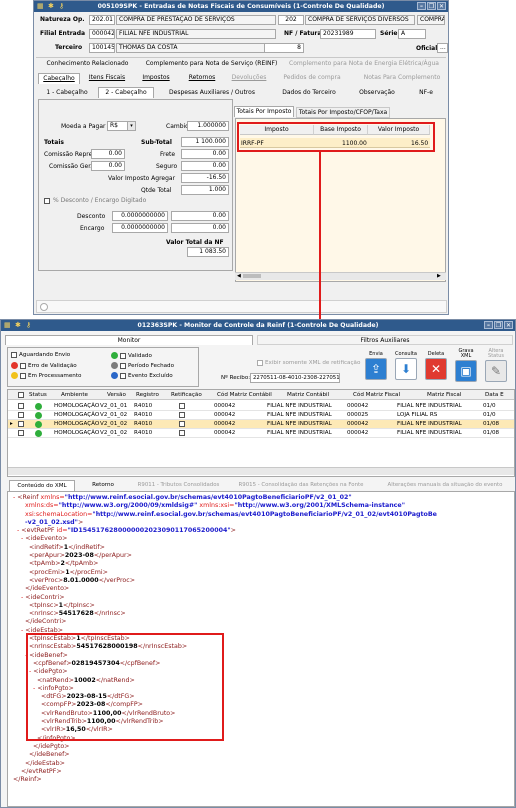 Image resolution: width=516 pixels, height=808 pixels. What do you see at coordinates (46, 375) in the screenshot?
I see `legend-processamento: Em Processamento` at bounding box center [46, 375].